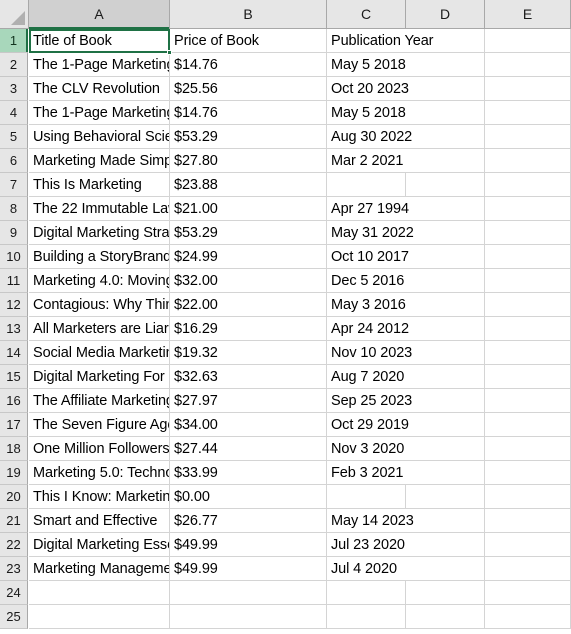 Image resolution: width=571 pixels, height=634 pixels. Describe the element at coordinates (99, 161) in the screenshot. I see `cell-A6: Marketing Made Simple` at that location.